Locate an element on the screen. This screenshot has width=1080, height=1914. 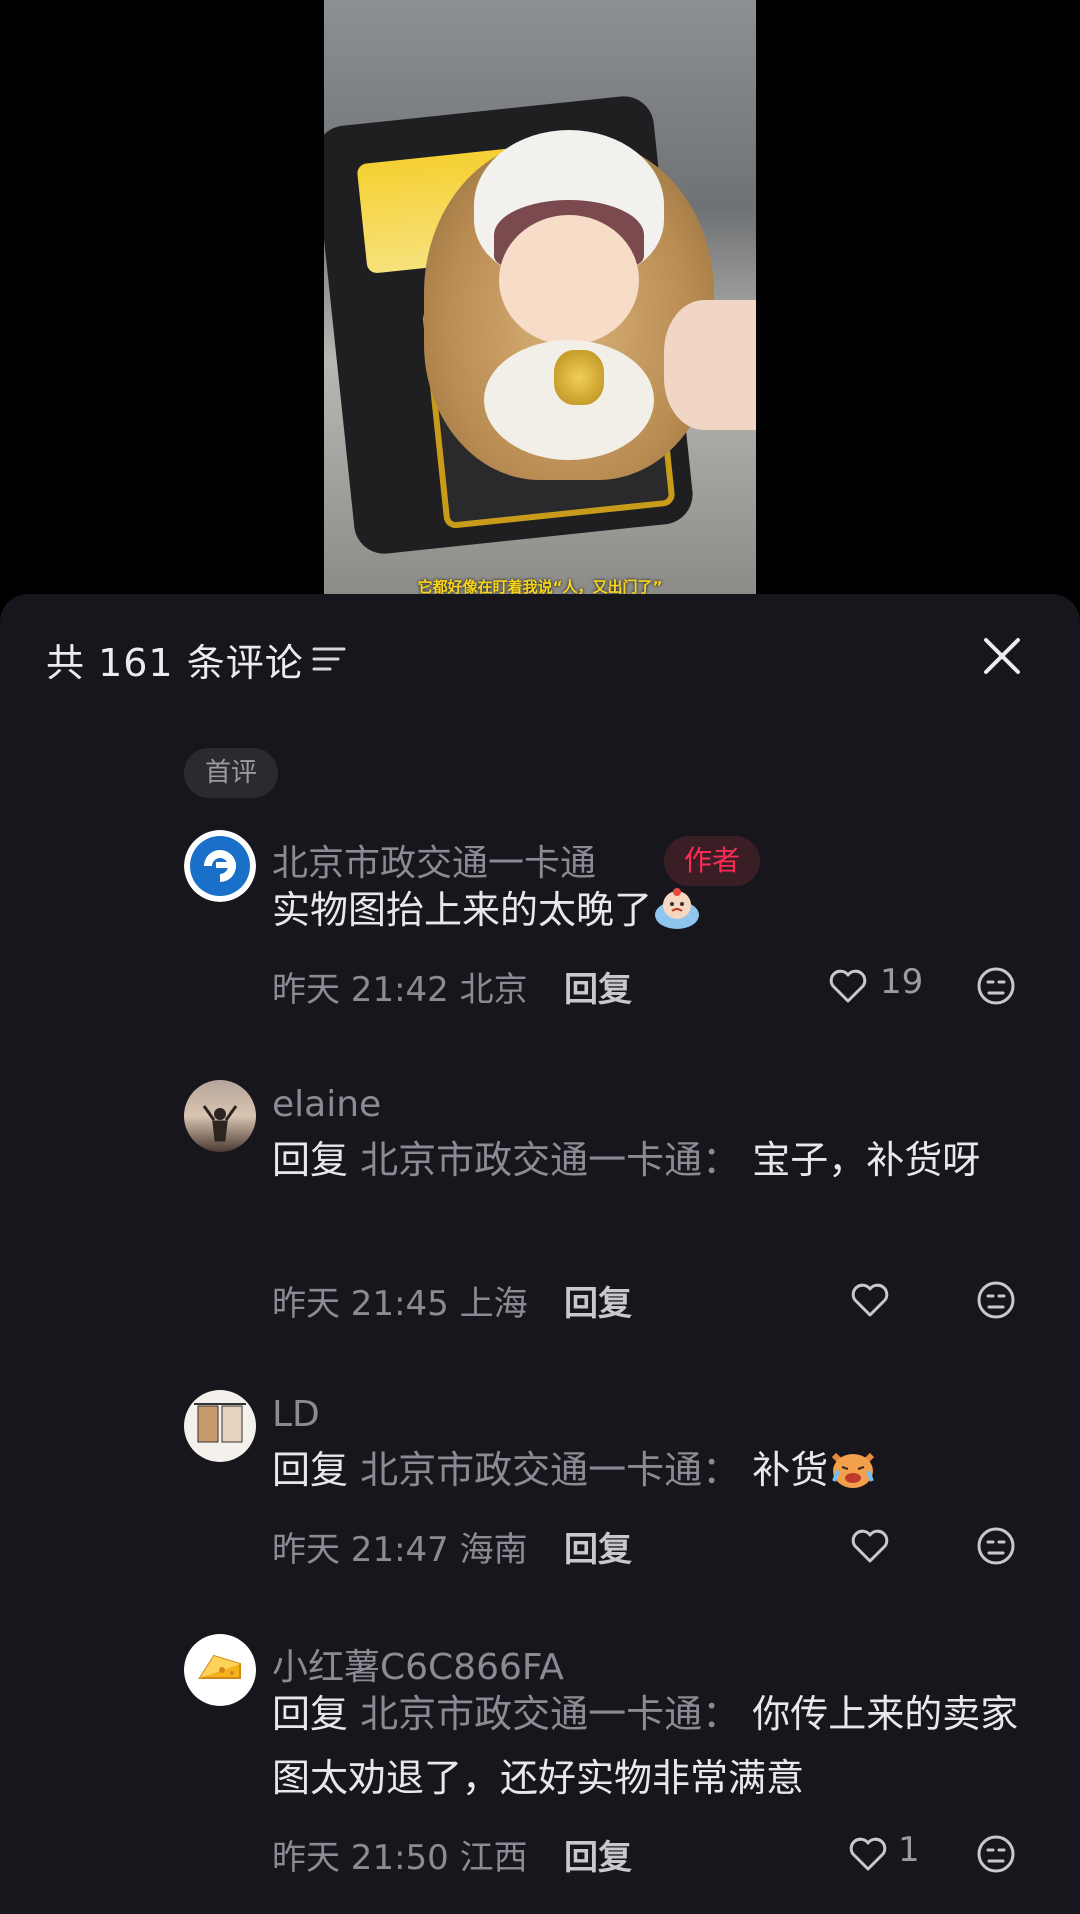
comment-meta: 昨天 21:50 江西 is located at coordinates (400, 1854).